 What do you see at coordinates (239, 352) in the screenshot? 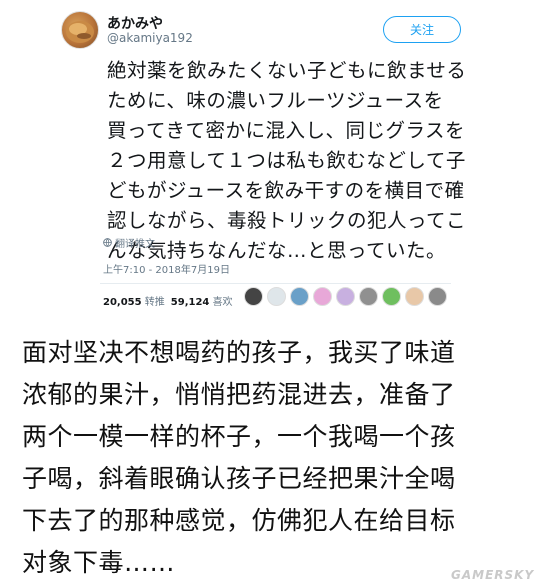
I see `caption-line: 面对坚决不想喝药的孩子，我买了味道` at bounding box center [239, 352].